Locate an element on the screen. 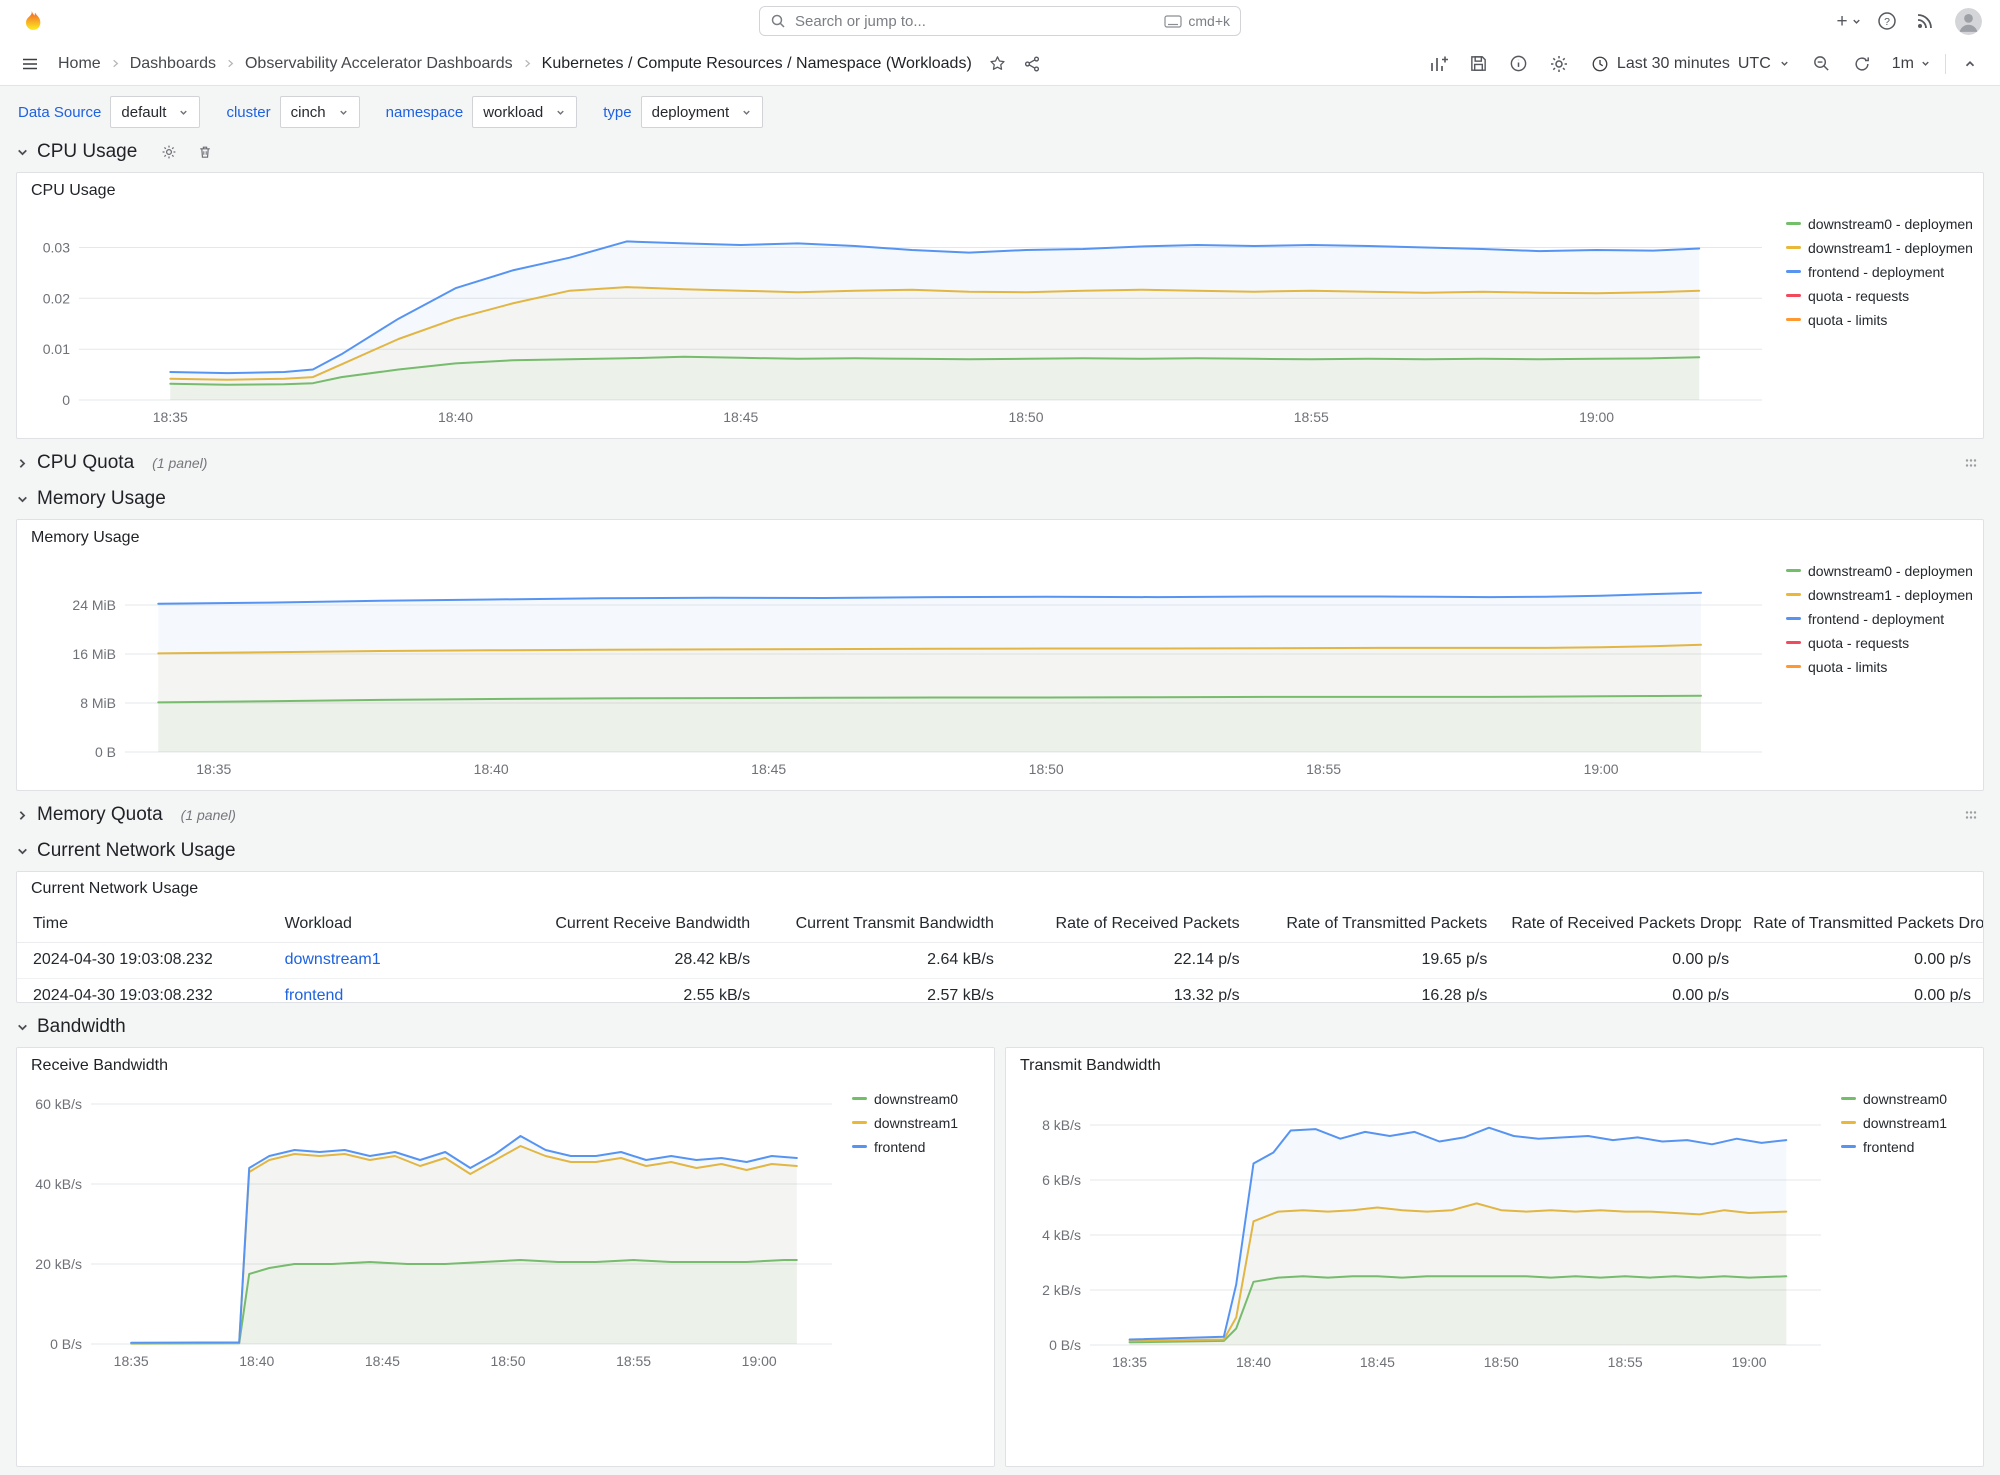 The image size is (2000, 1475). breadcrumb-home: Home is located at coordinates (89, 64).